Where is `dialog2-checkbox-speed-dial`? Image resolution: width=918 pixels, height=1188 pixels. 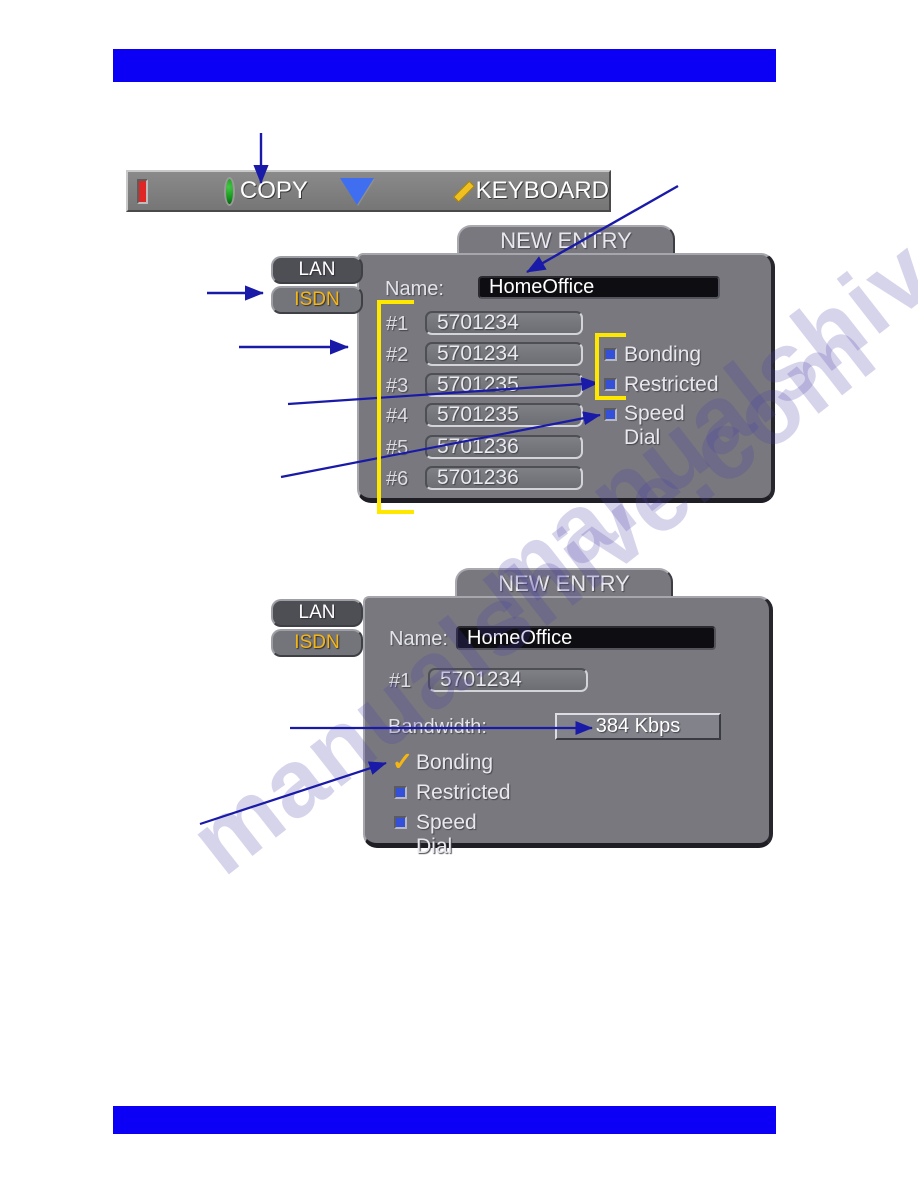
dialog2-checkbox-speed-dial is located at coordinates (400, 822).